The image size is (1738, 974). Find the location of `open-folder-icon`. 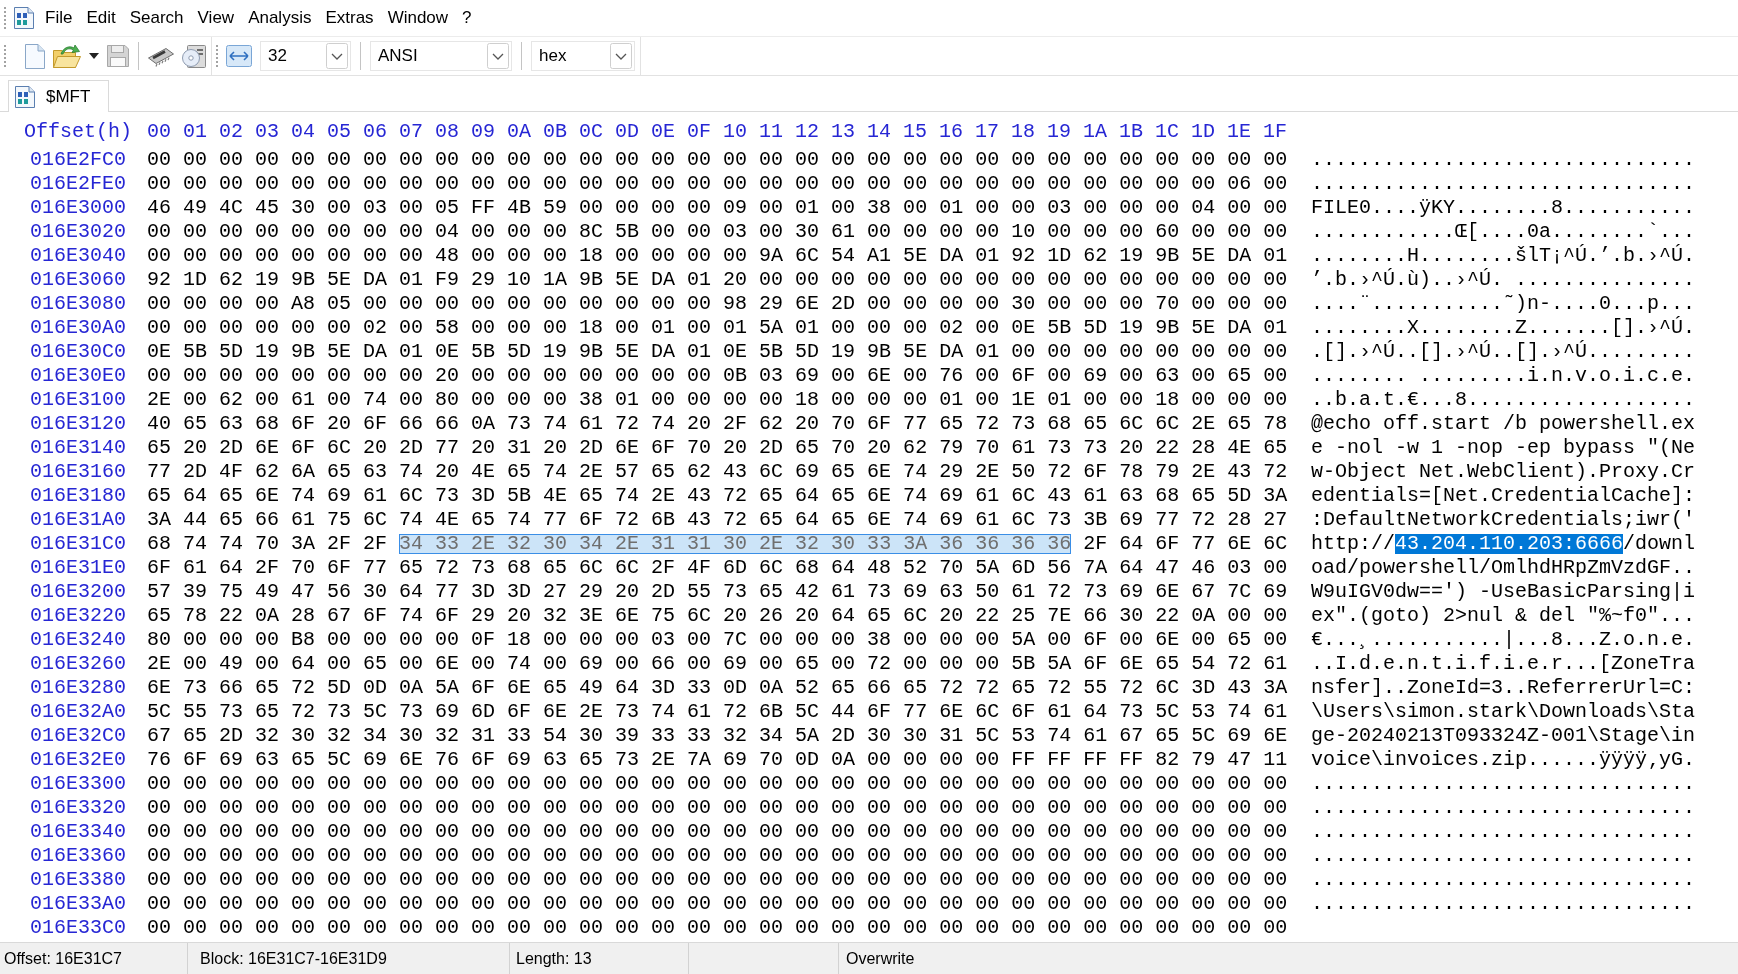

open-folder-icon is located at coordinates (67, 56).